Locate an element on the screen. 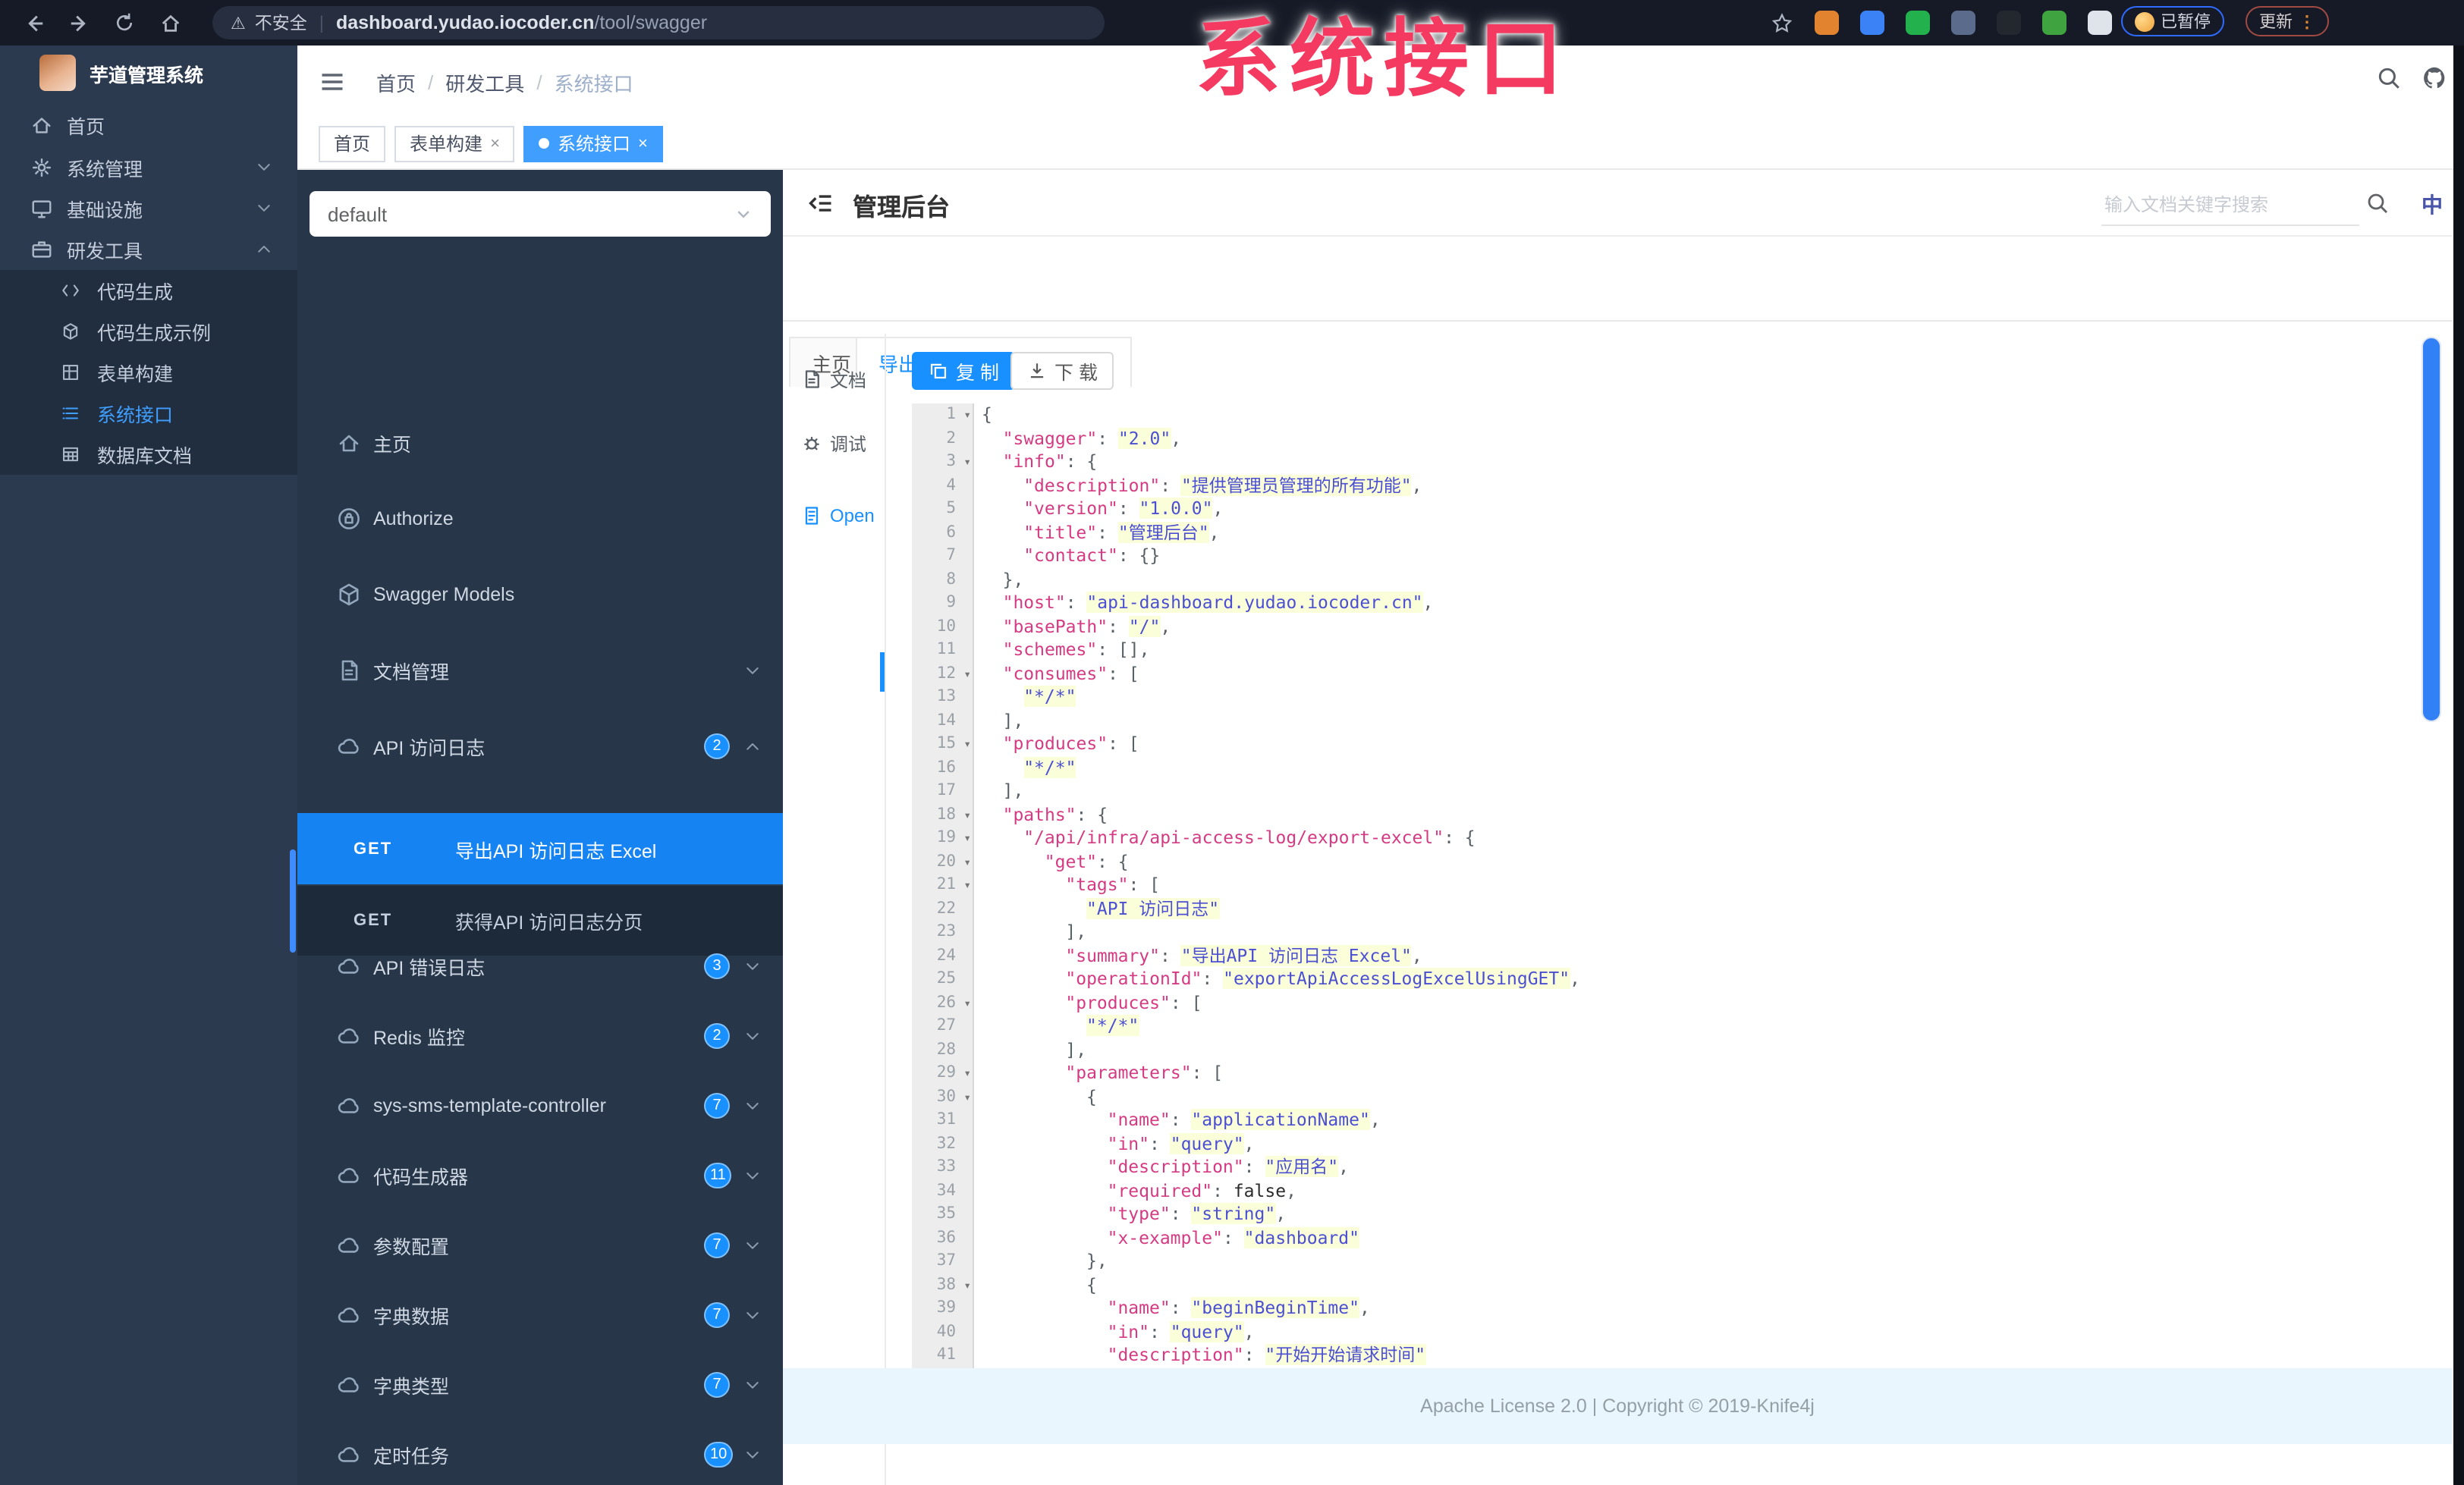  ext-dark-gh is located at coordinates (2009, 23).